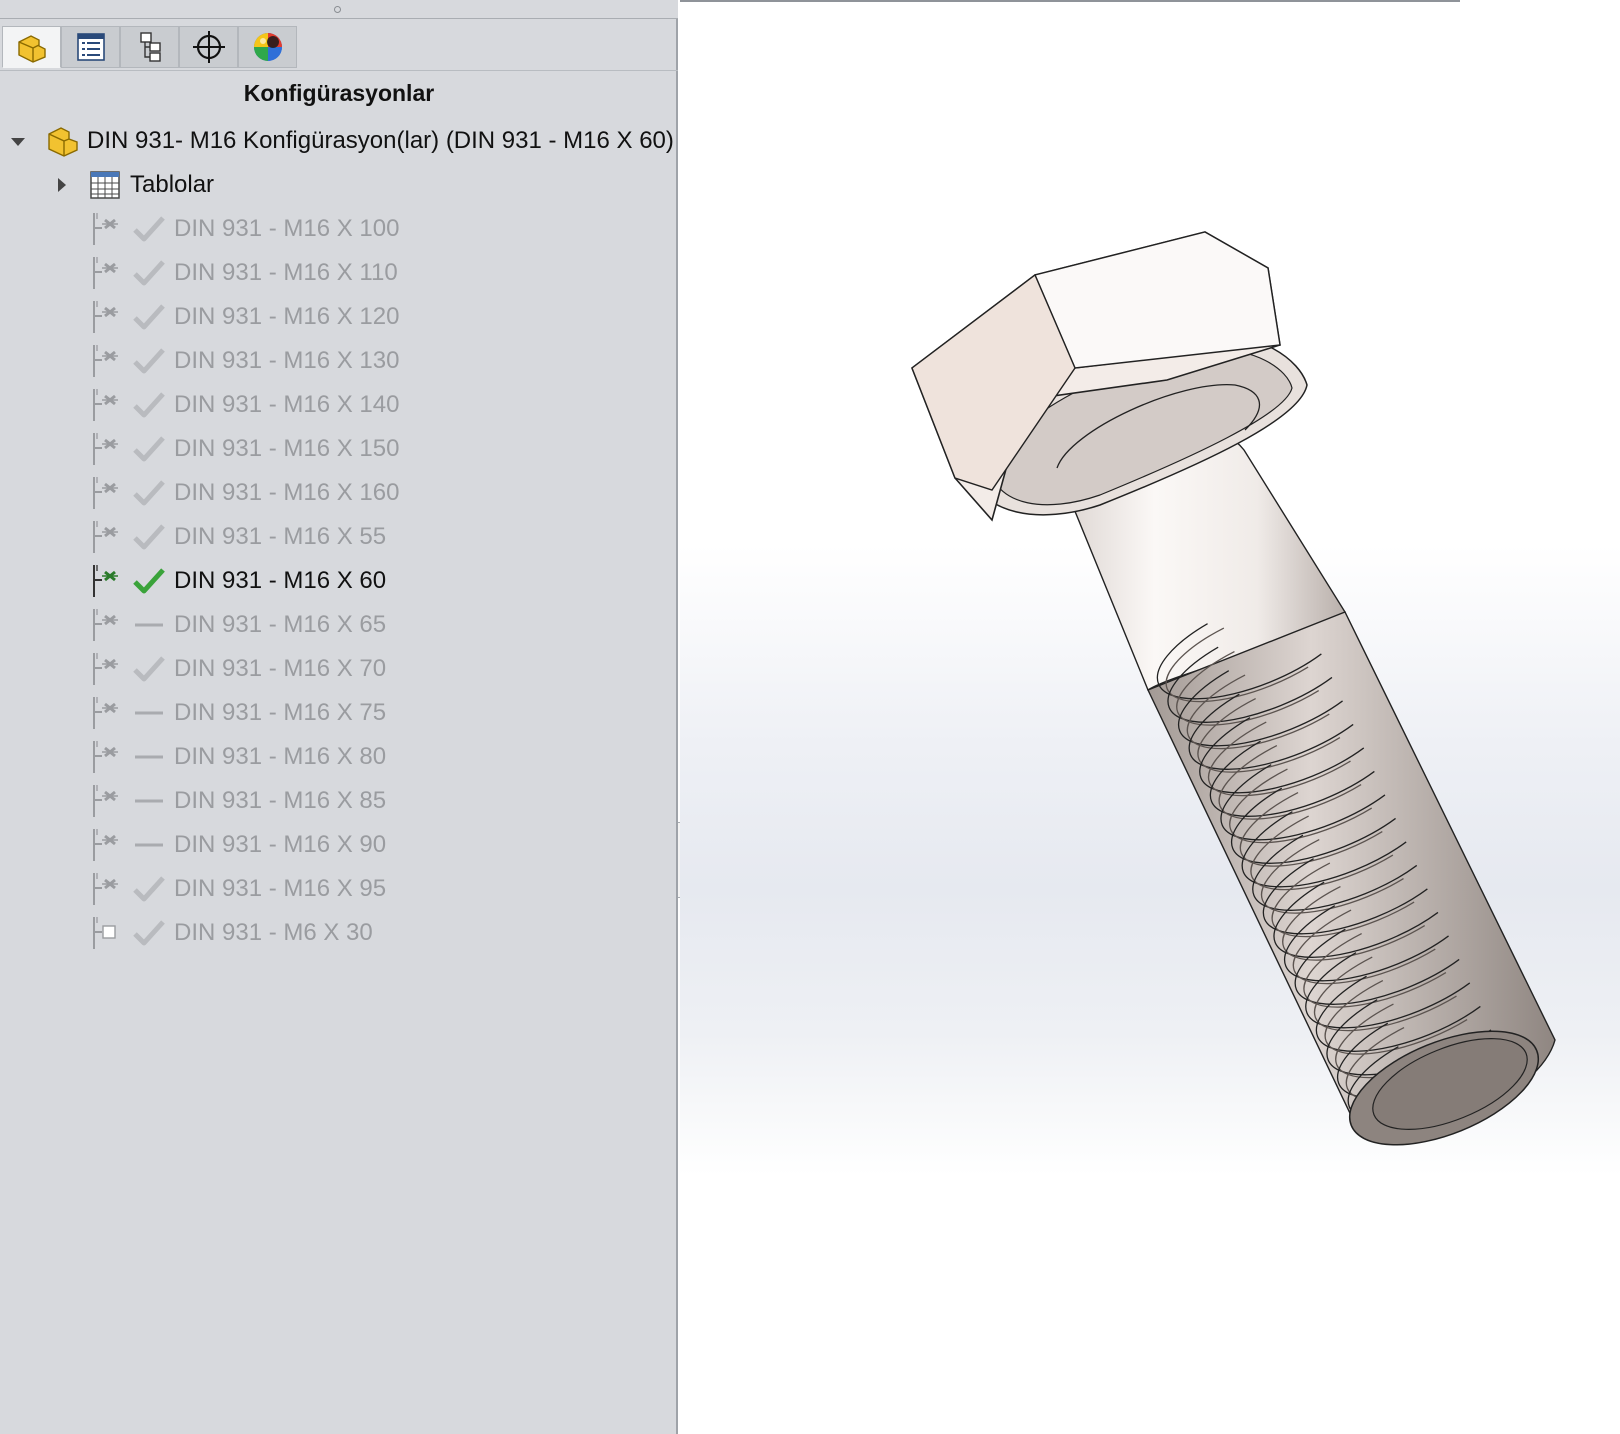  I want to click on tree-tables-row: Tablolar, so click(338, 185).